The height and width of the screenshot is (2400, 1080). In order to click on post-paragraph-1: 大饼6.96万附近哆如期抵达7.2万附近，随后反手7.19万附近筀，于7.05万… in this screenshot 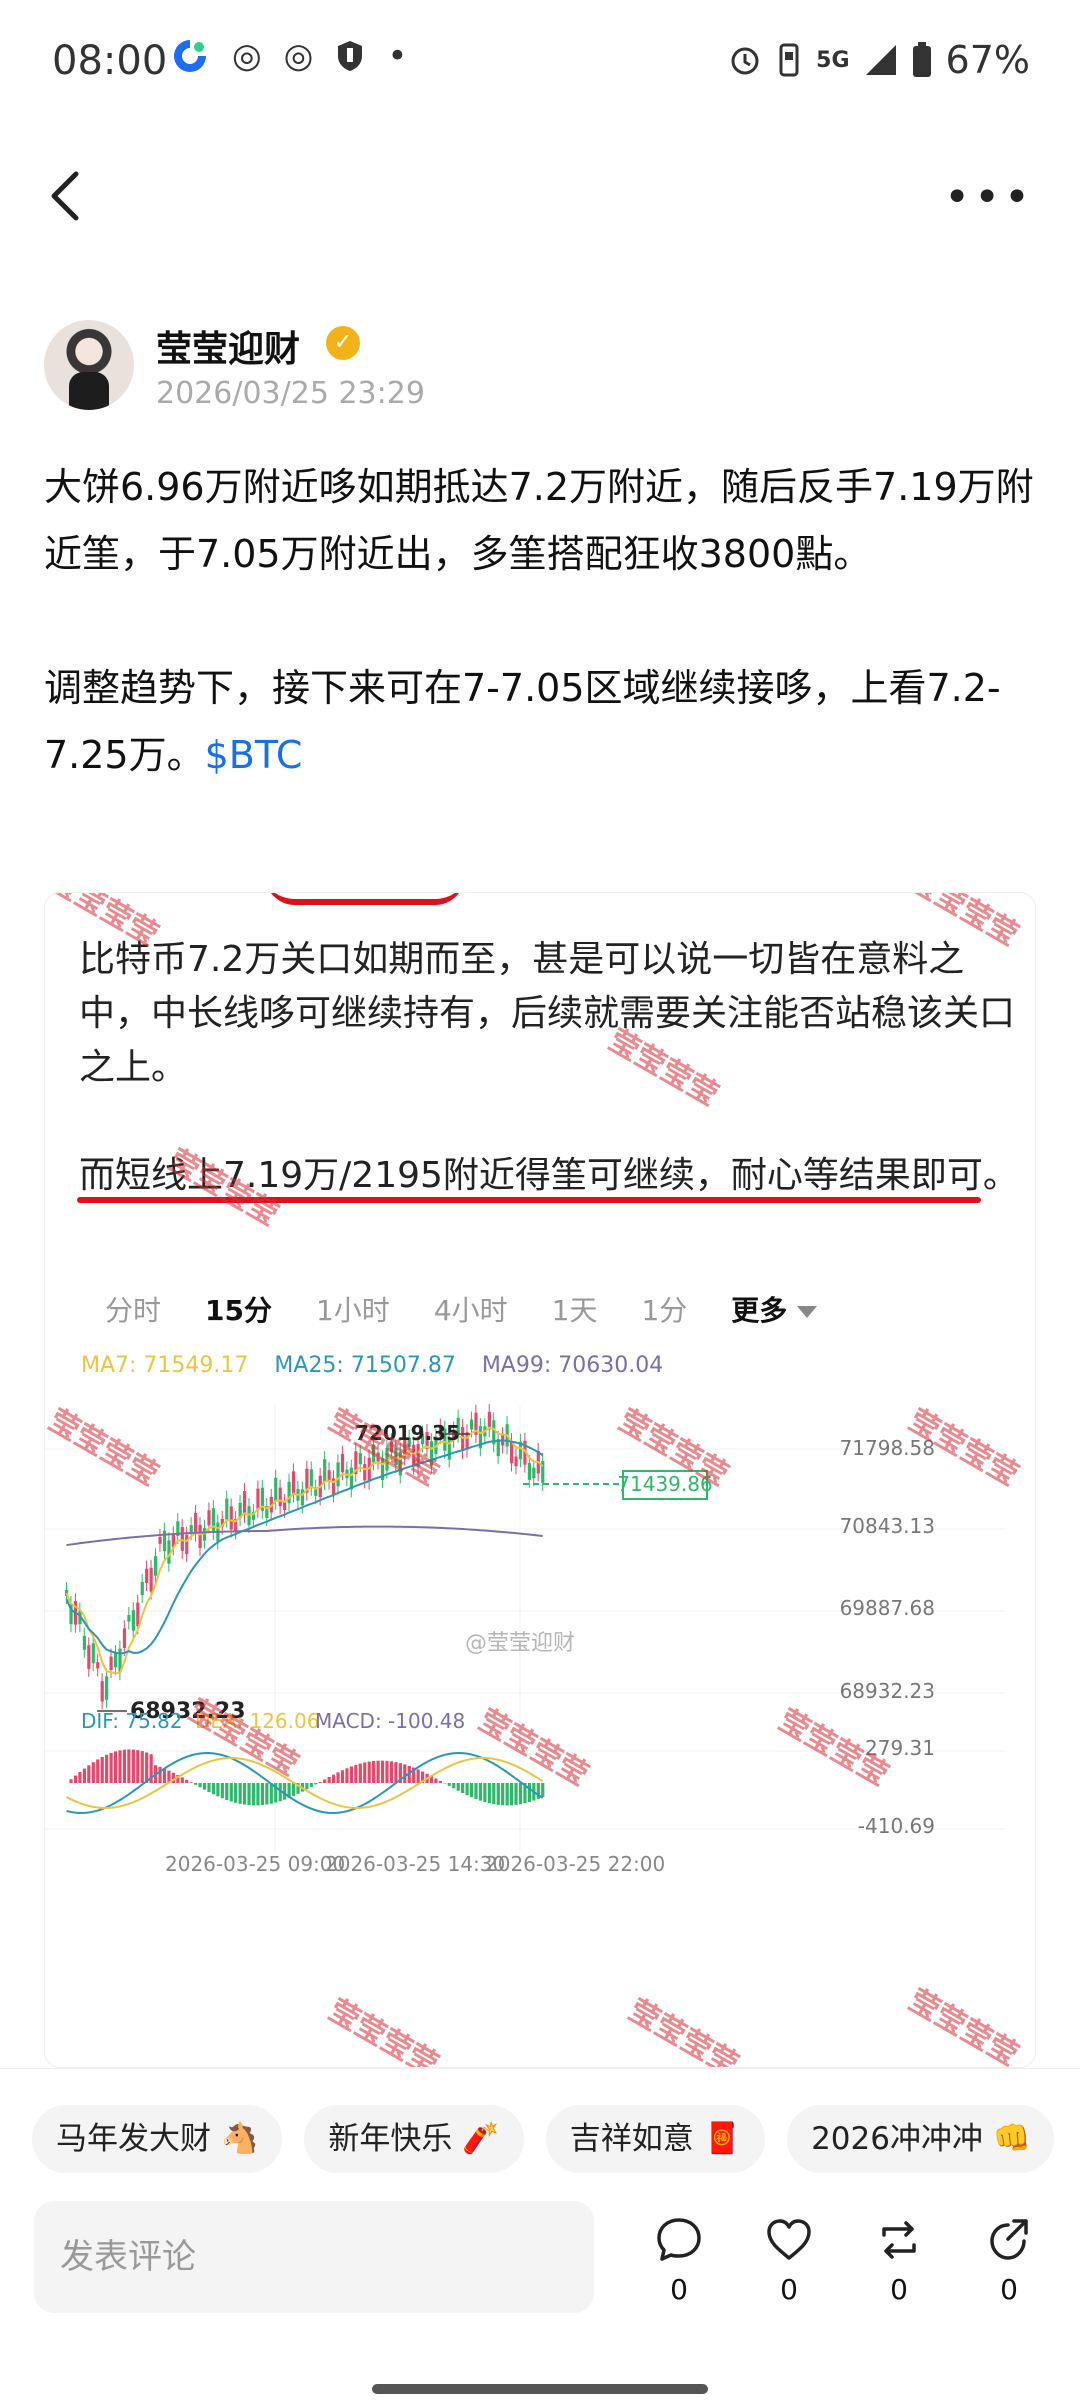, I will do `click(539, 520)`.